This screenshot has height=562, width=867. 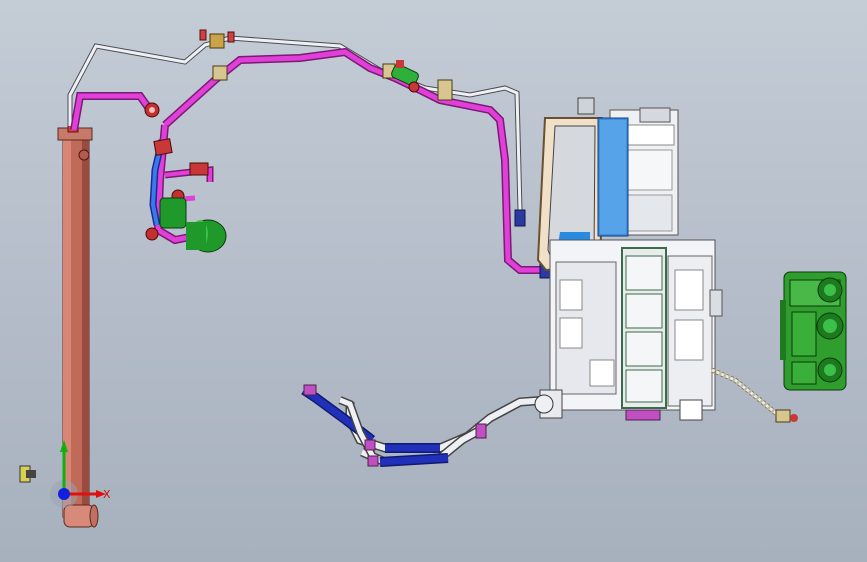 What do you see at coordinates (629, 259) in the screenshot?
I see `hvac-module` at bounding box center [629, 259].